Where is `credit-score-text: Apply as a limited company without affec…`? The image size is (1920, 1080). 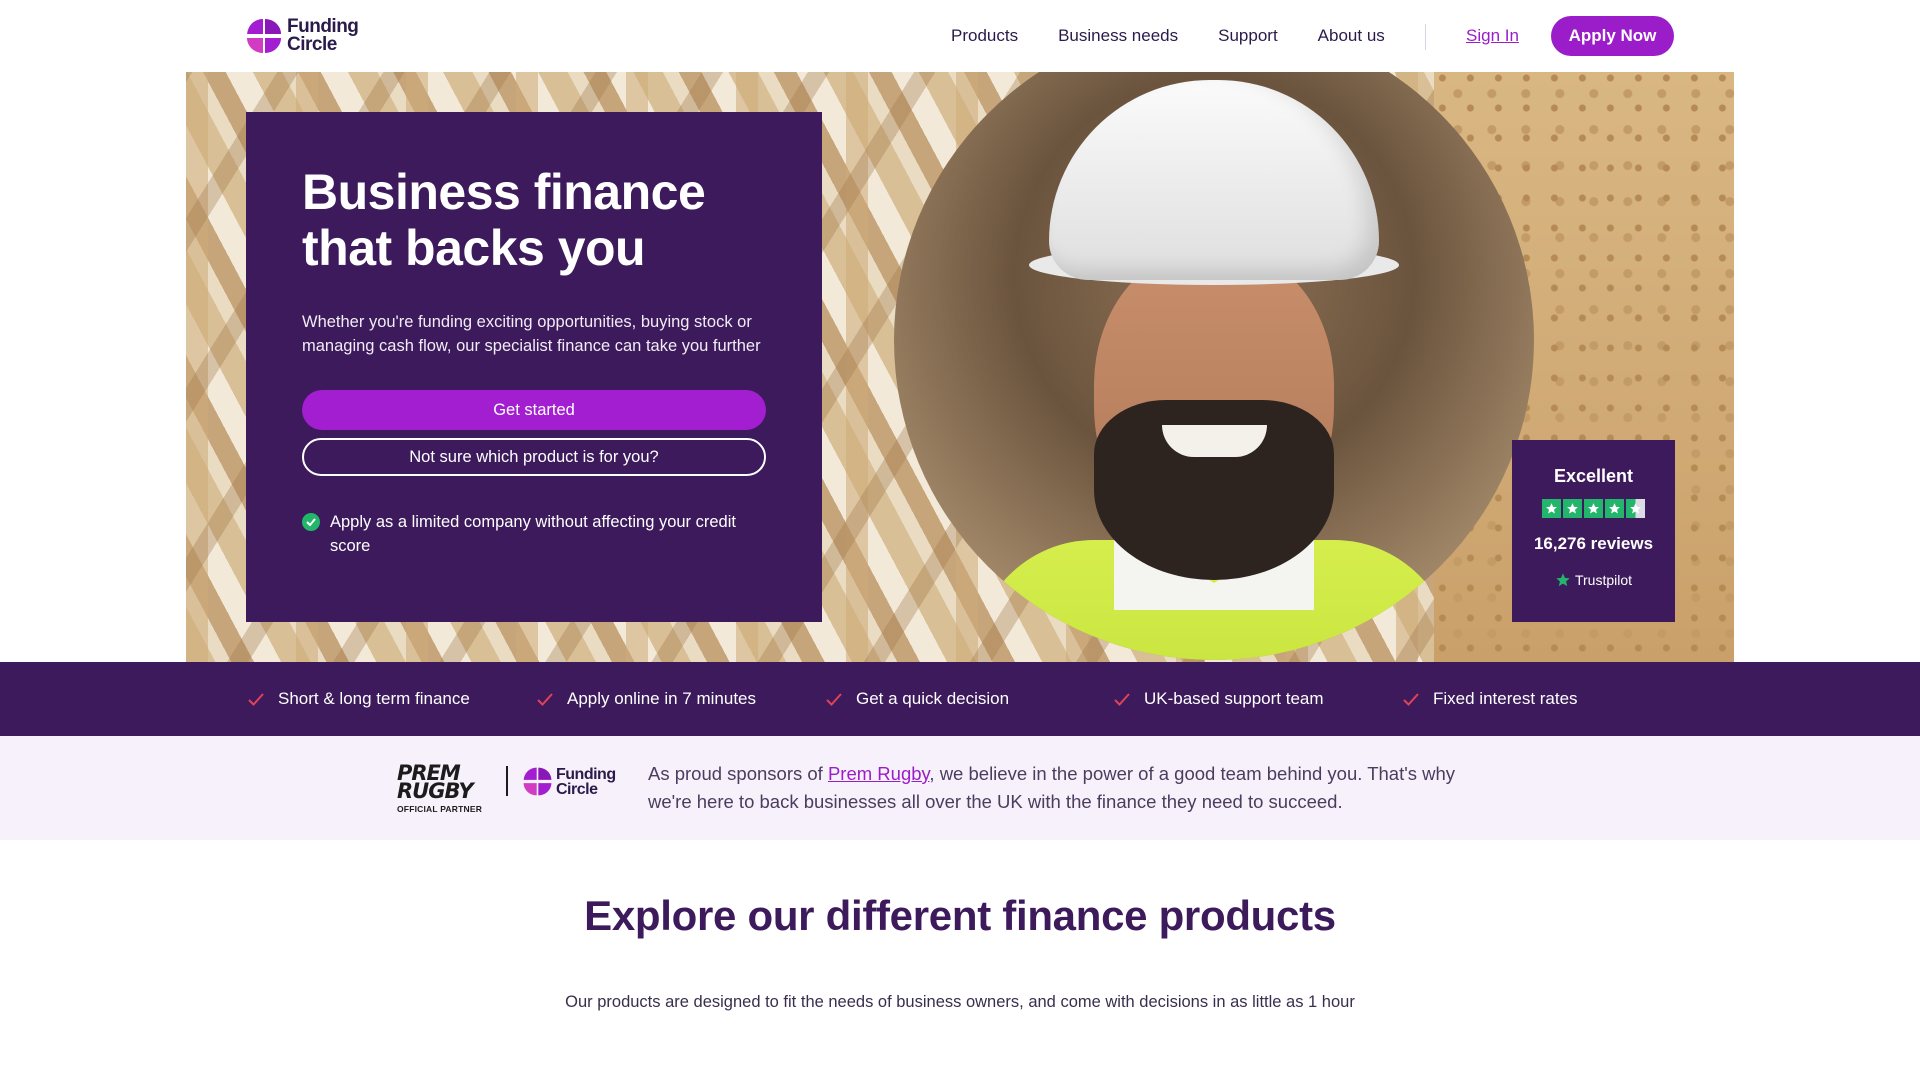 credit-score-text: Apply as a limited company without affec… is located at coordinates (533, 534).